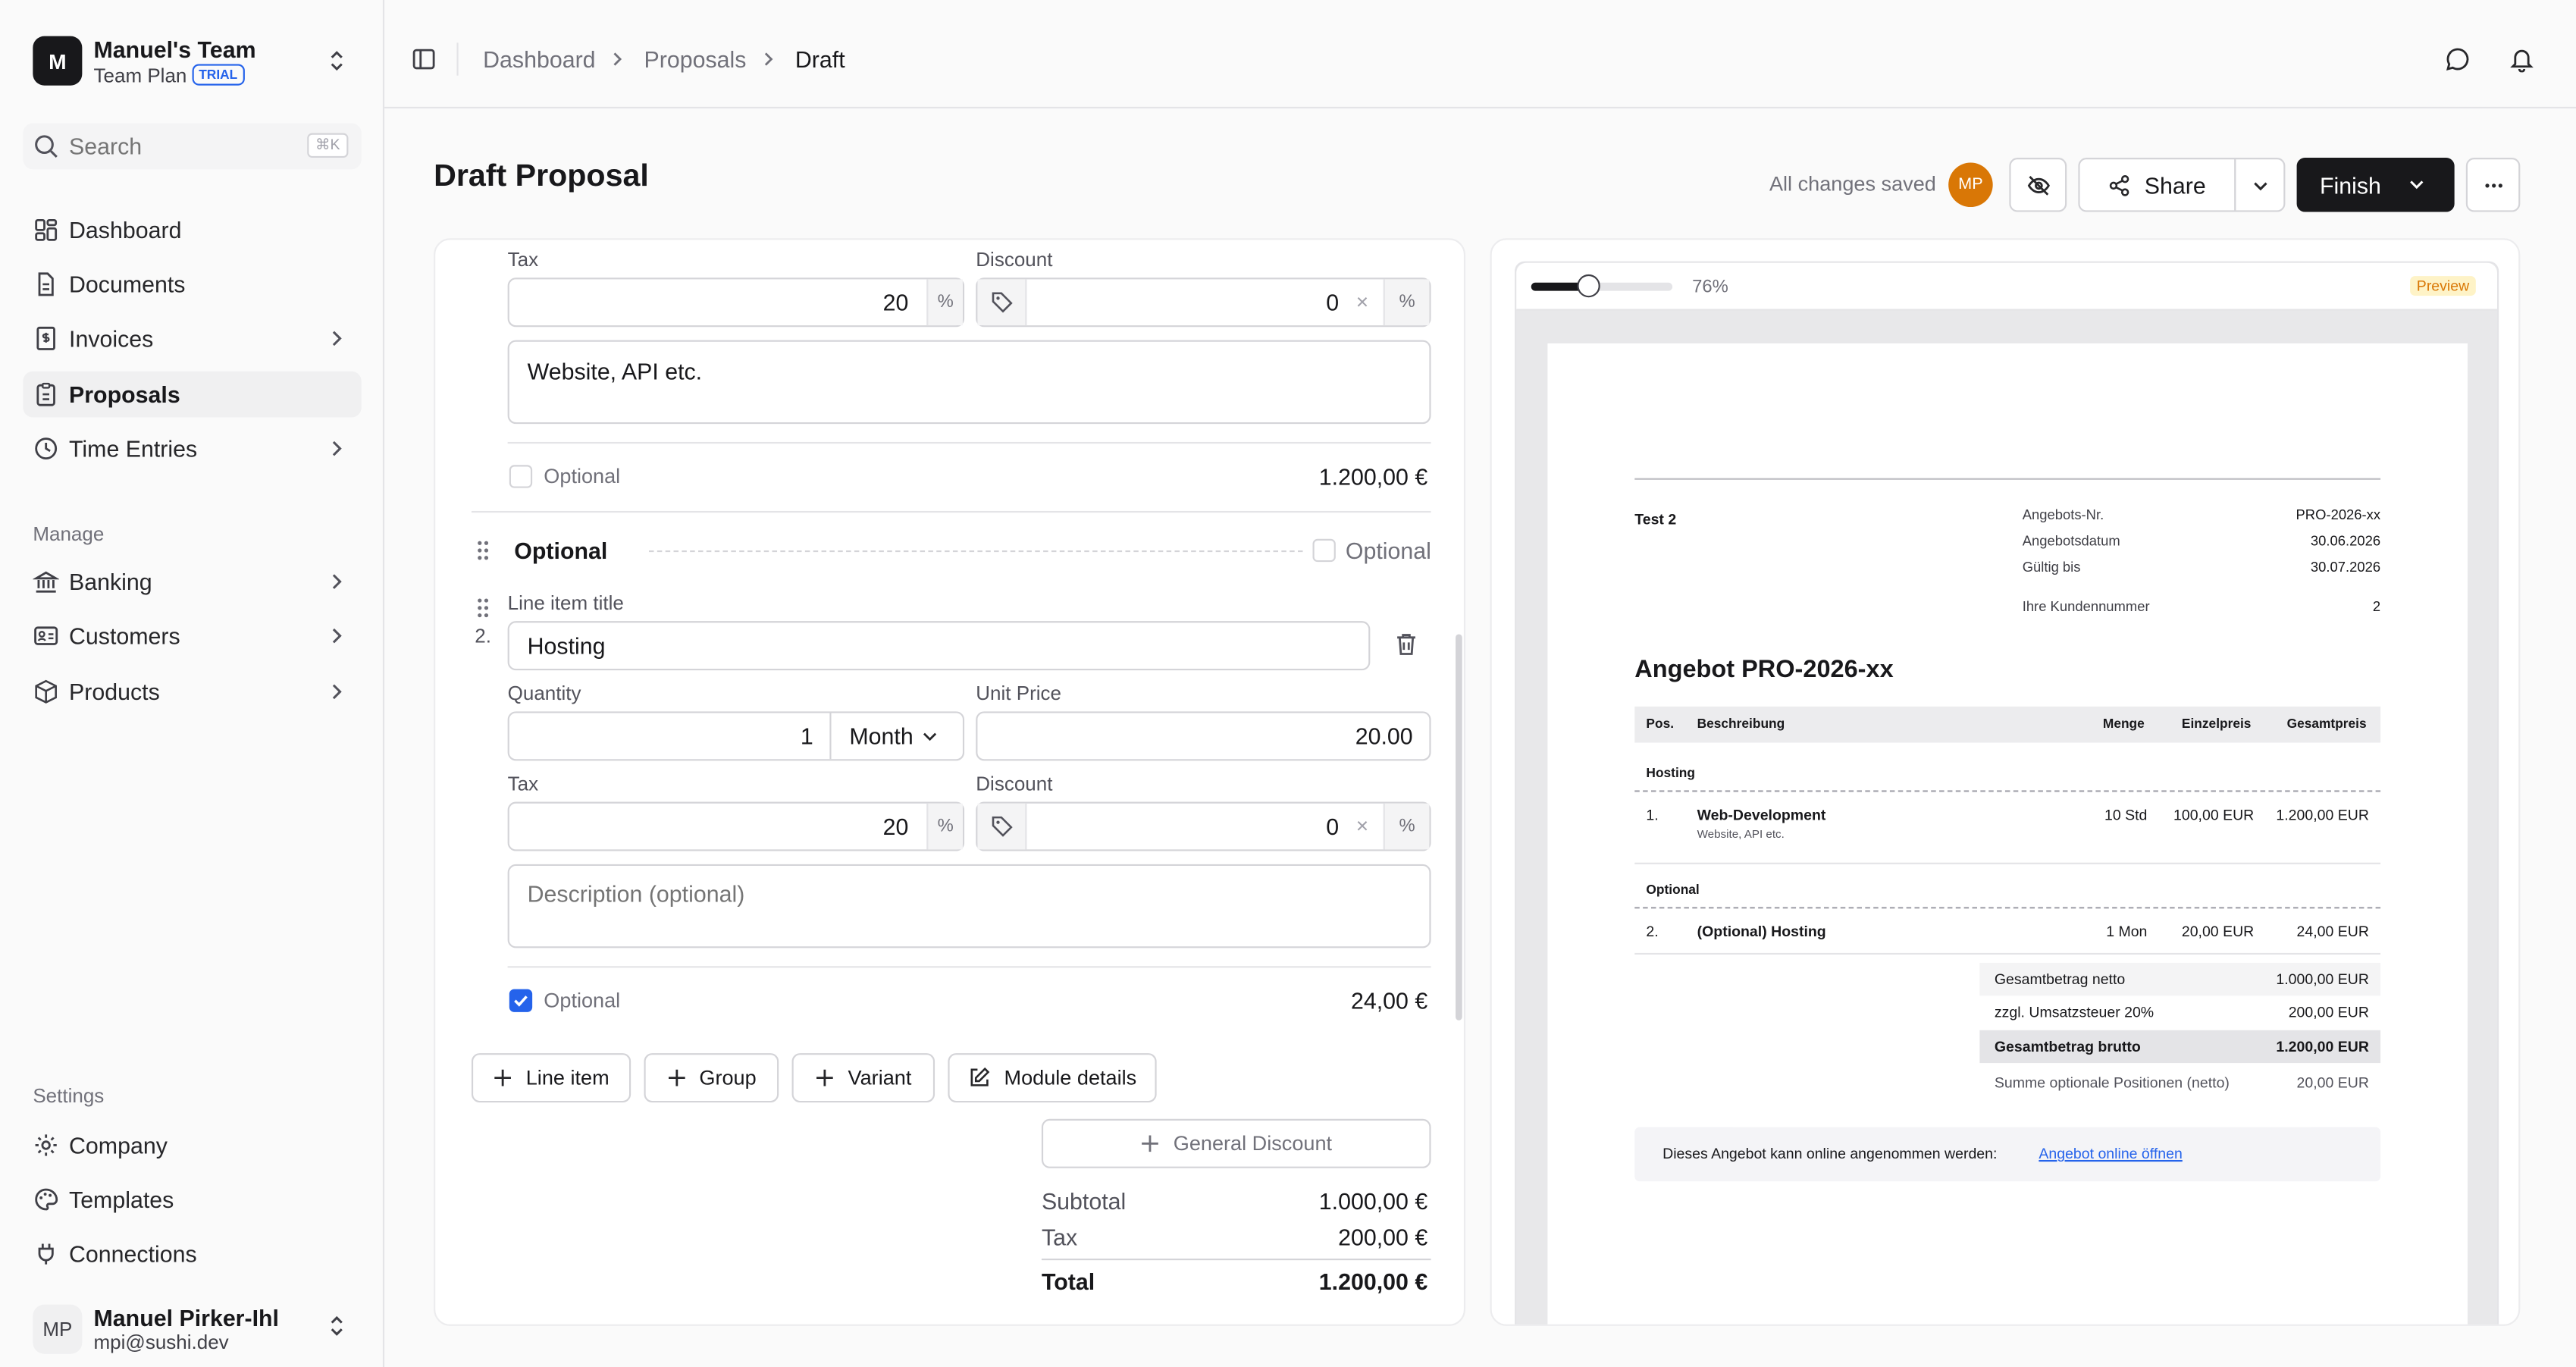 The height and width of the screenshot is (1367, 2576). I want to click on description-text: Website, API etc., so click(615, 371).